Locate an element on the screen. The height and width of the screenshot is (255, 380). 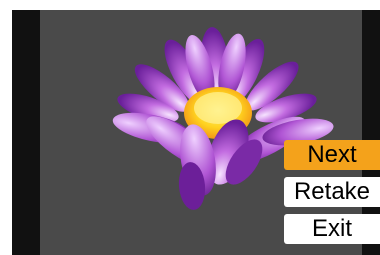
exit-button: Exit is located at coordinates (332, 229).